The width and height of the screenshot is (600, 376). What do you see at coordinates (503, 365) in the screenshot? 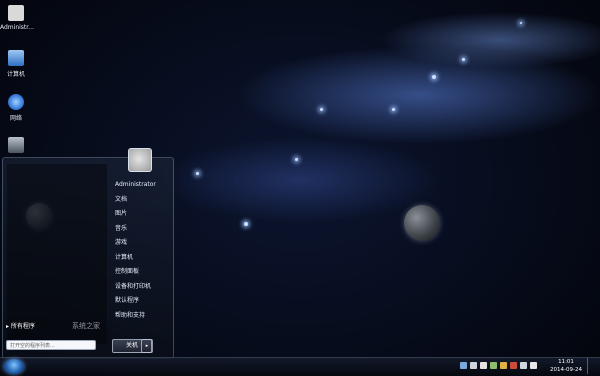
I see `battery-icon` at bounding box center [503, 365].